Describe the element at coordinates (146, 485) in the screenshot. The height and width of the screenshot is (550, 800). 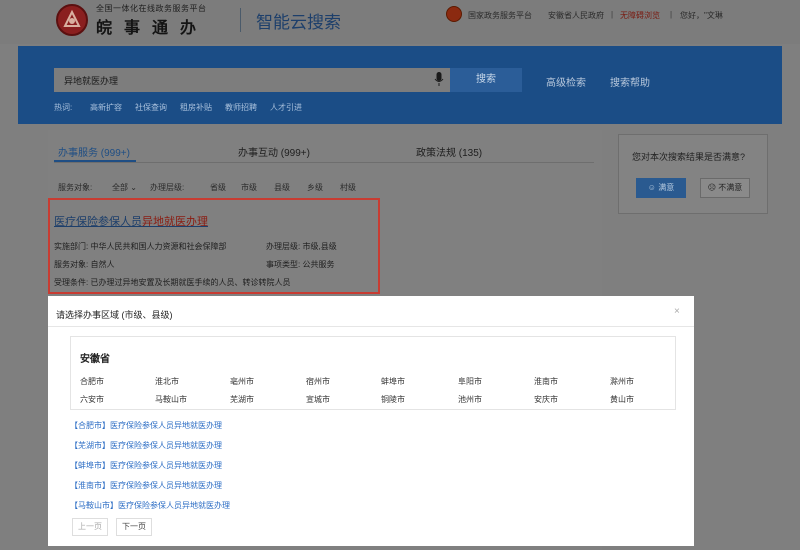
I see `region-result-link: 【淮南市】医疗保险参保人员异地就医办理` at that location.